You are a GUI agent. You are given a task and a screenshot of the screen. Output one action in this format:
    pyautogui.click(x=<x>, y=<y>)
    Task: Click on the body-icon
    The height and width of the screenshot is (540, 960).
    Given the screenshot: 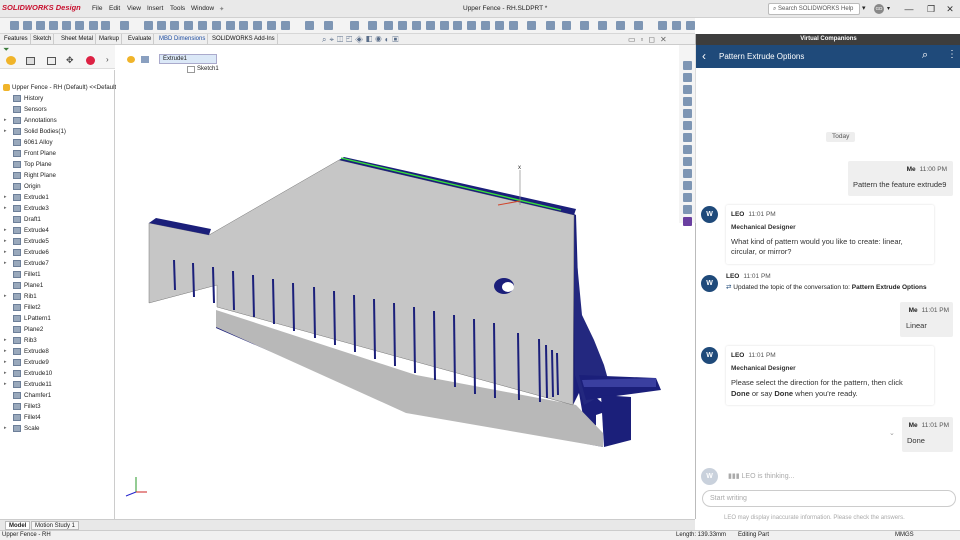 What is the action you would take?
    pyautogui.click(x=145, y=59)
    